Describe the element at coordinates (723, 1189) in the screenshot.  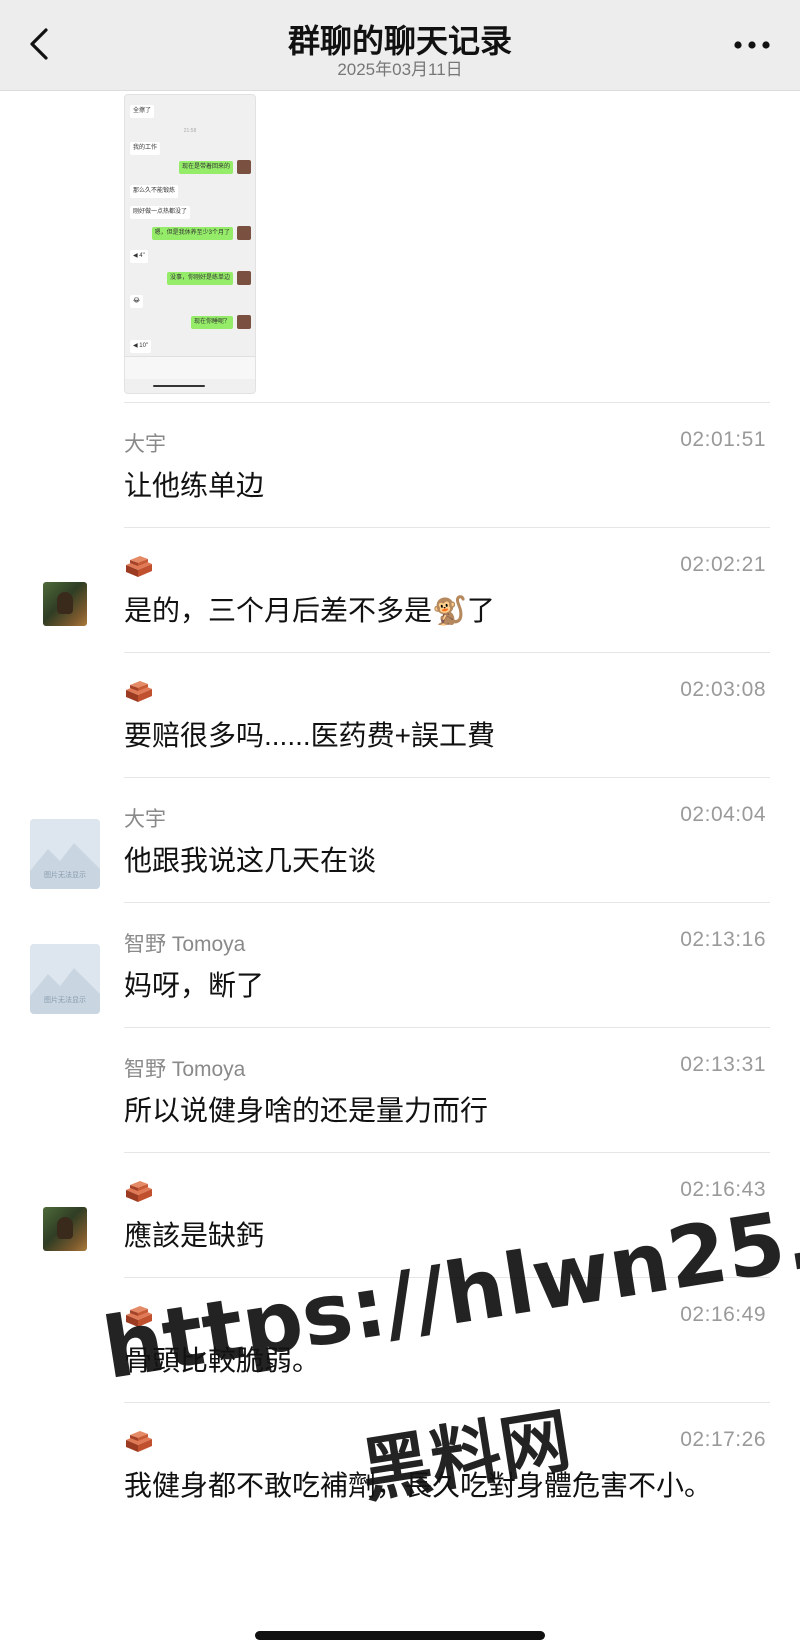
I see `message-timestamp: 02:16:43` at that location.